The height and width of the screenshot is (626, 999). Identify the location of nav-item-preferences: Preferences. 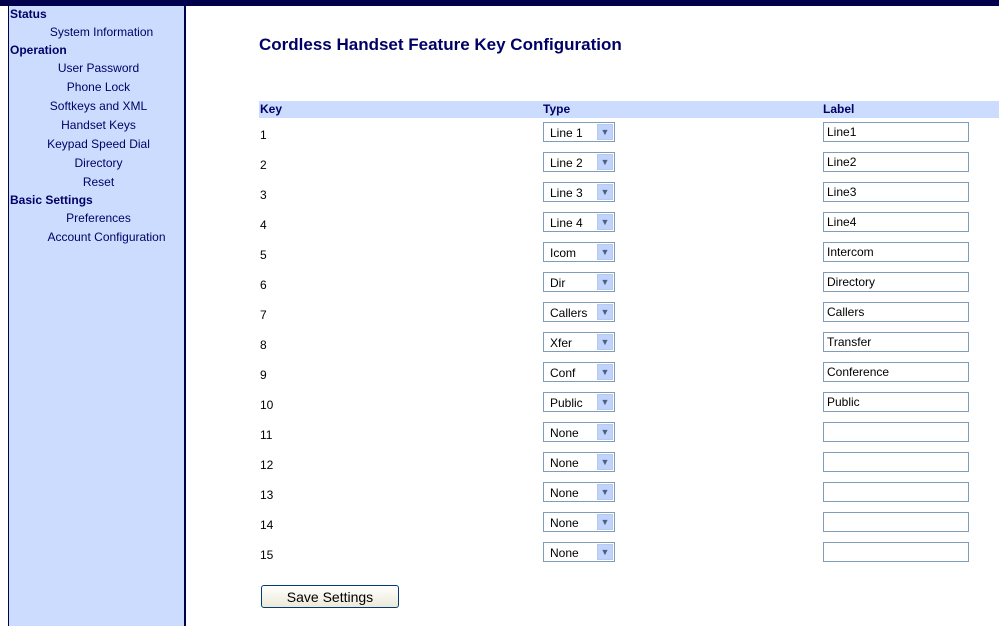
(96, 218).